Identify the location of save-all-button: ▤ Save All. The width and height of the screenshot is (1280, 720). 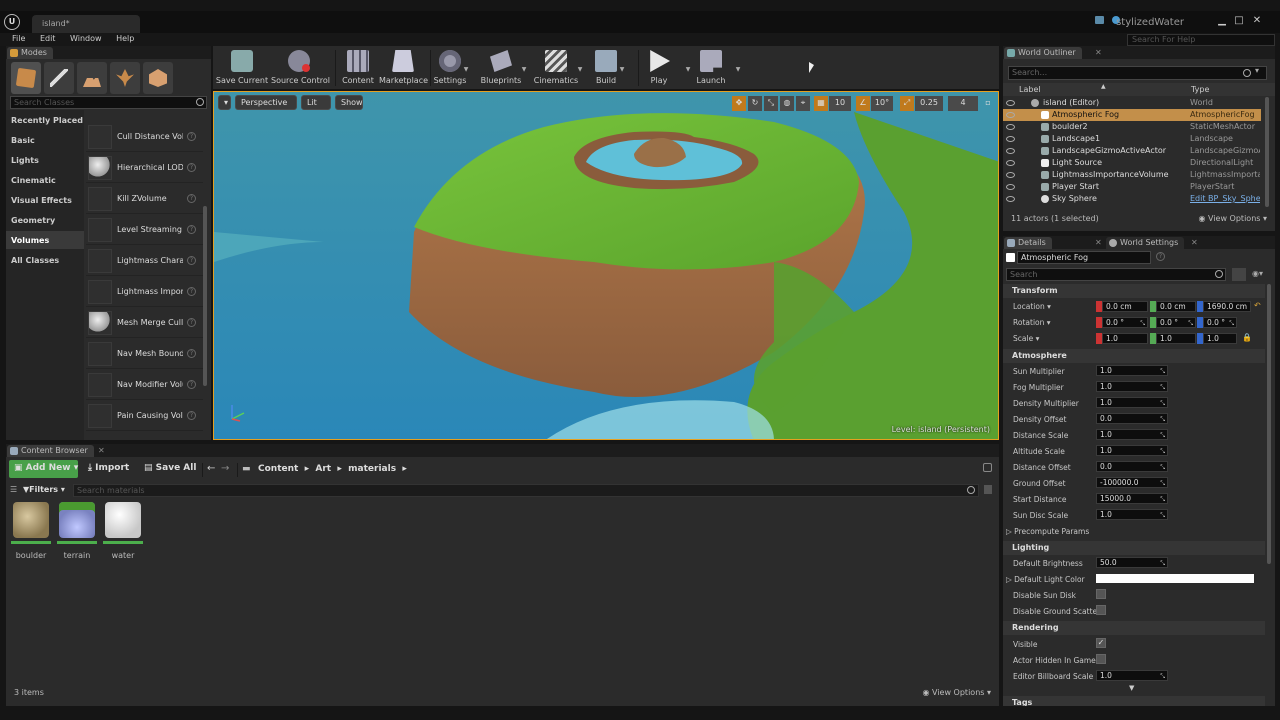
(170, 469).